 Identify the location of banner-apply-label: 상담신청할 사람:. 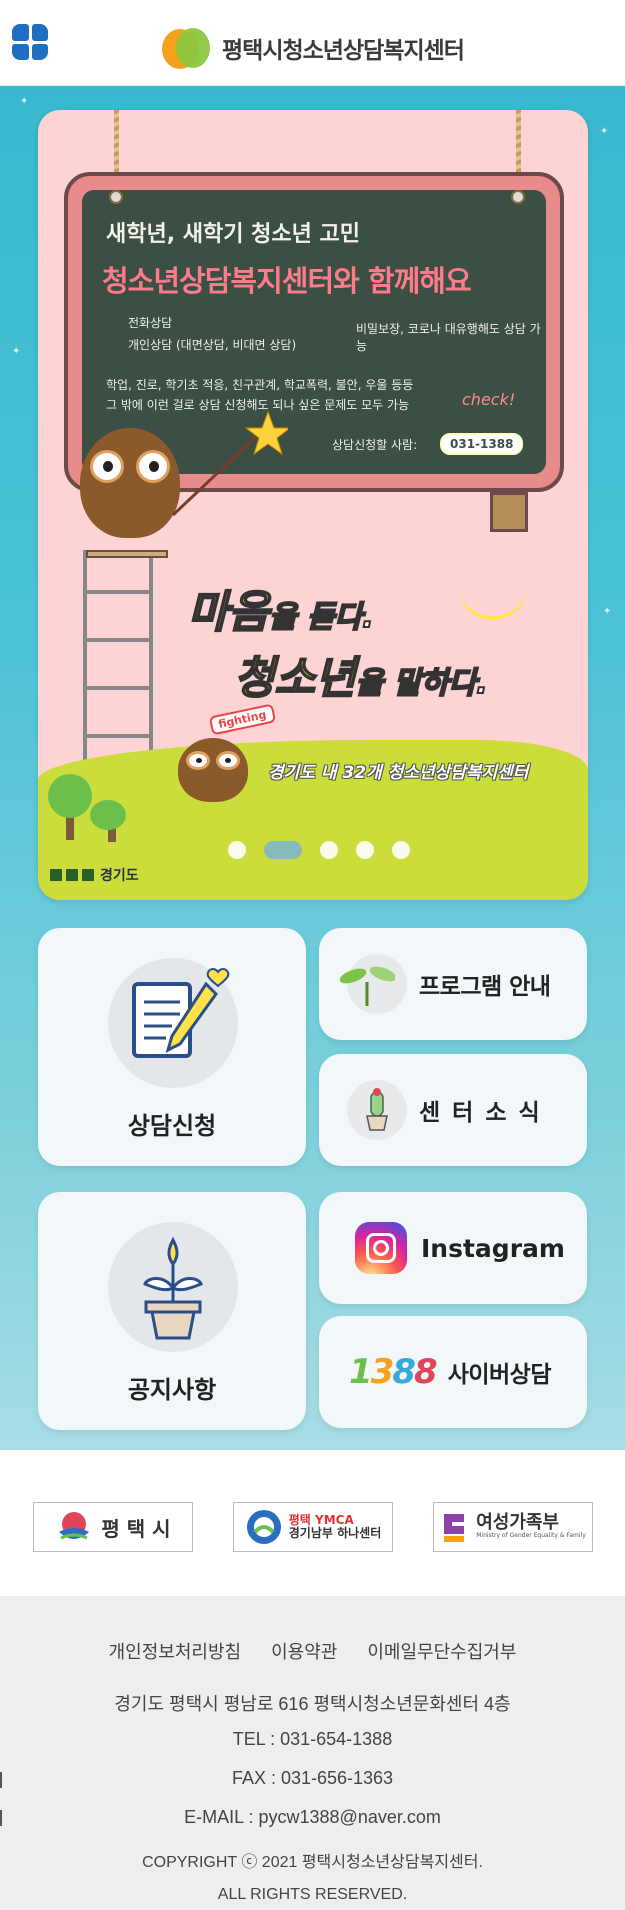
(375, 445).